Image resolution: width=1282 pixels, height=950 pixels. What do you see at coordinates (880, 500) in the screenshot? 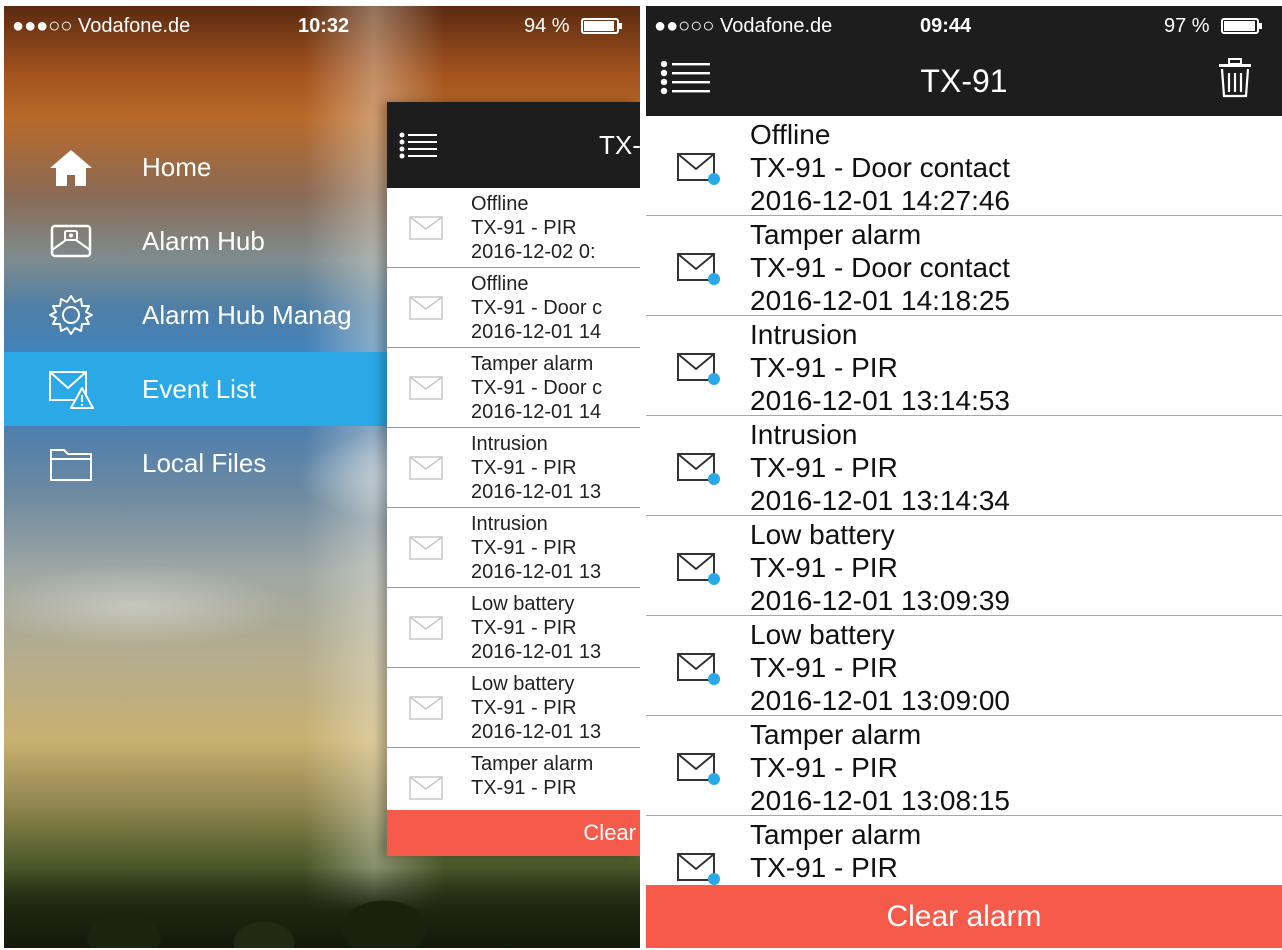
I see `event-time: 2016-12-01 13:14:34` at bounding box center [880, 500].